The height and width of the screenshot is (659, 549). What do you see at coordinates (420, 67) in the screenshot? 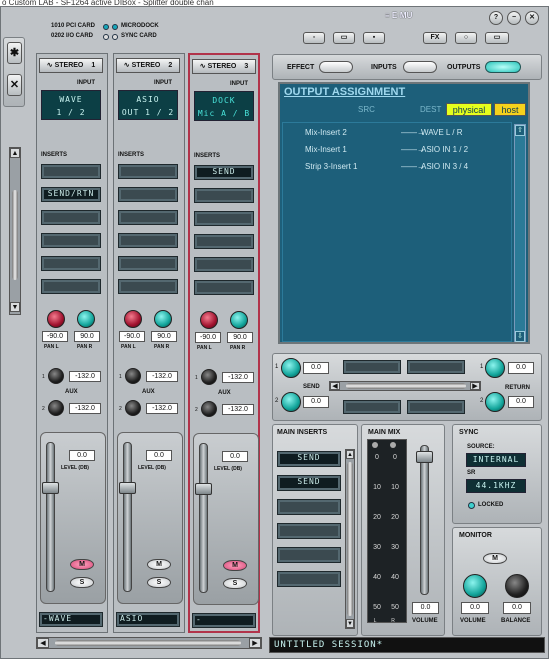
I see `inputs-tab-button` at bounding box center [420, 67].